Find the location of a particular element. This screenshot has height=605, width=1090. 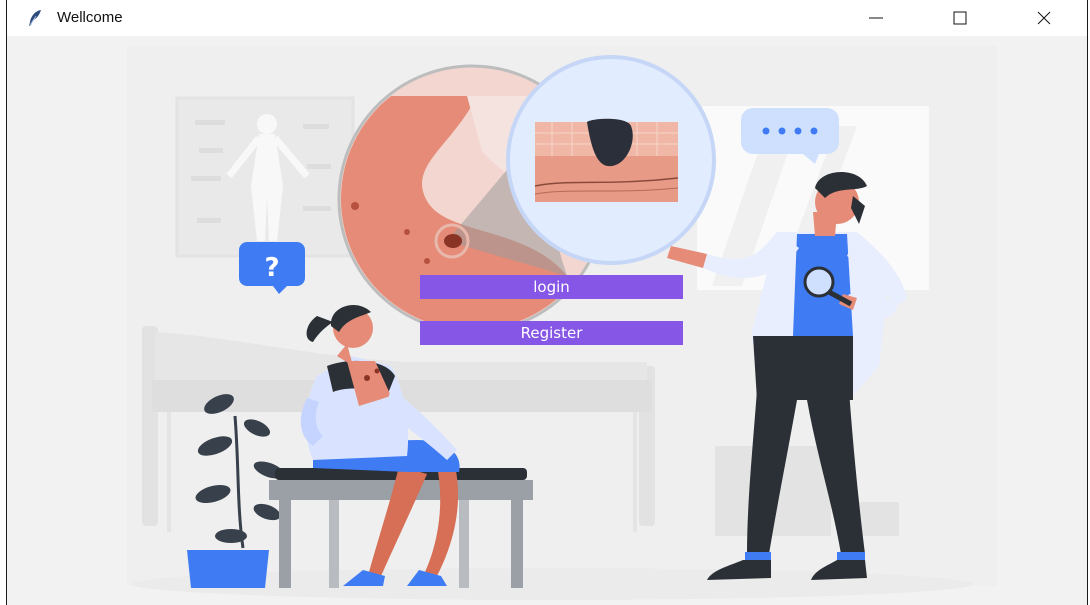

anatomy-chart is located at coordinates (265, 177).